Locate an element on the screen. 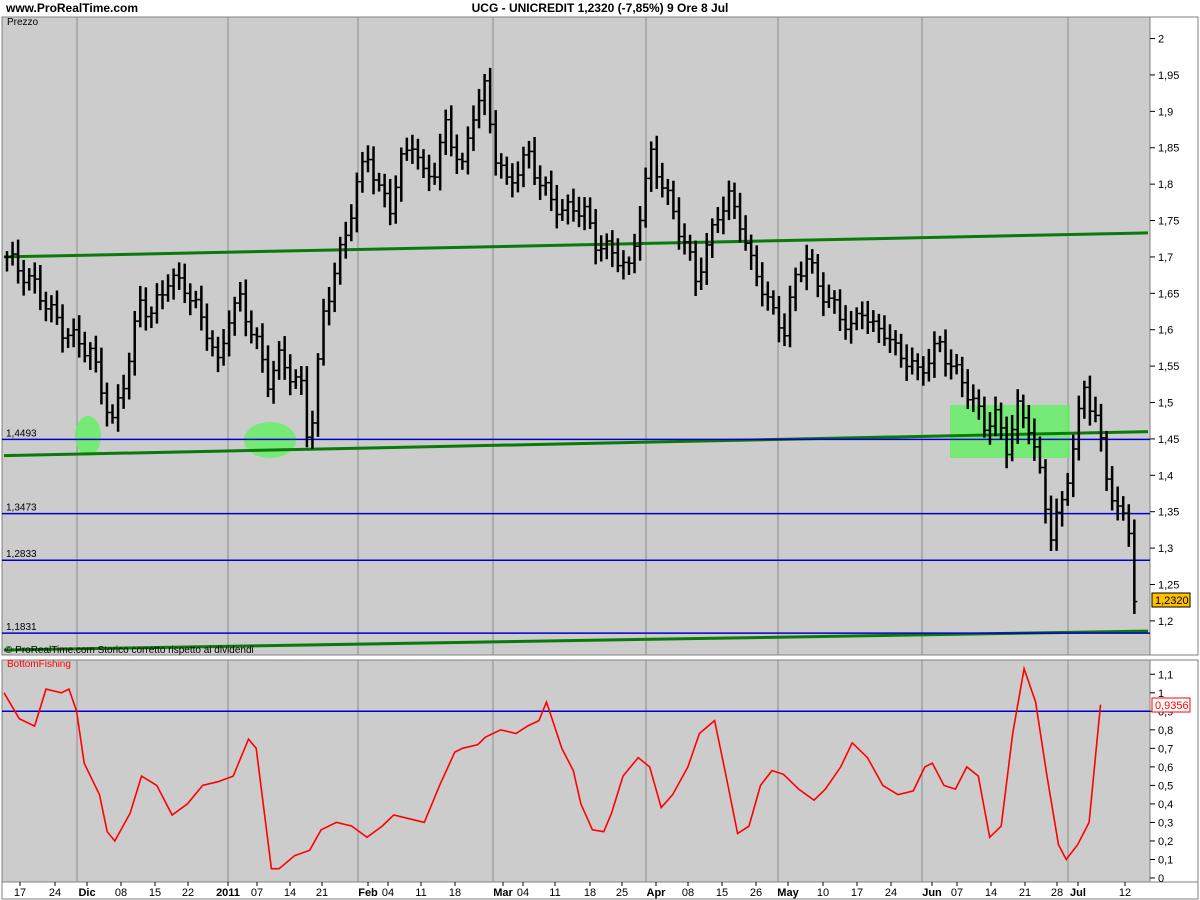  y-tick-label: 1,3 is located at coordinates (1165, 549).